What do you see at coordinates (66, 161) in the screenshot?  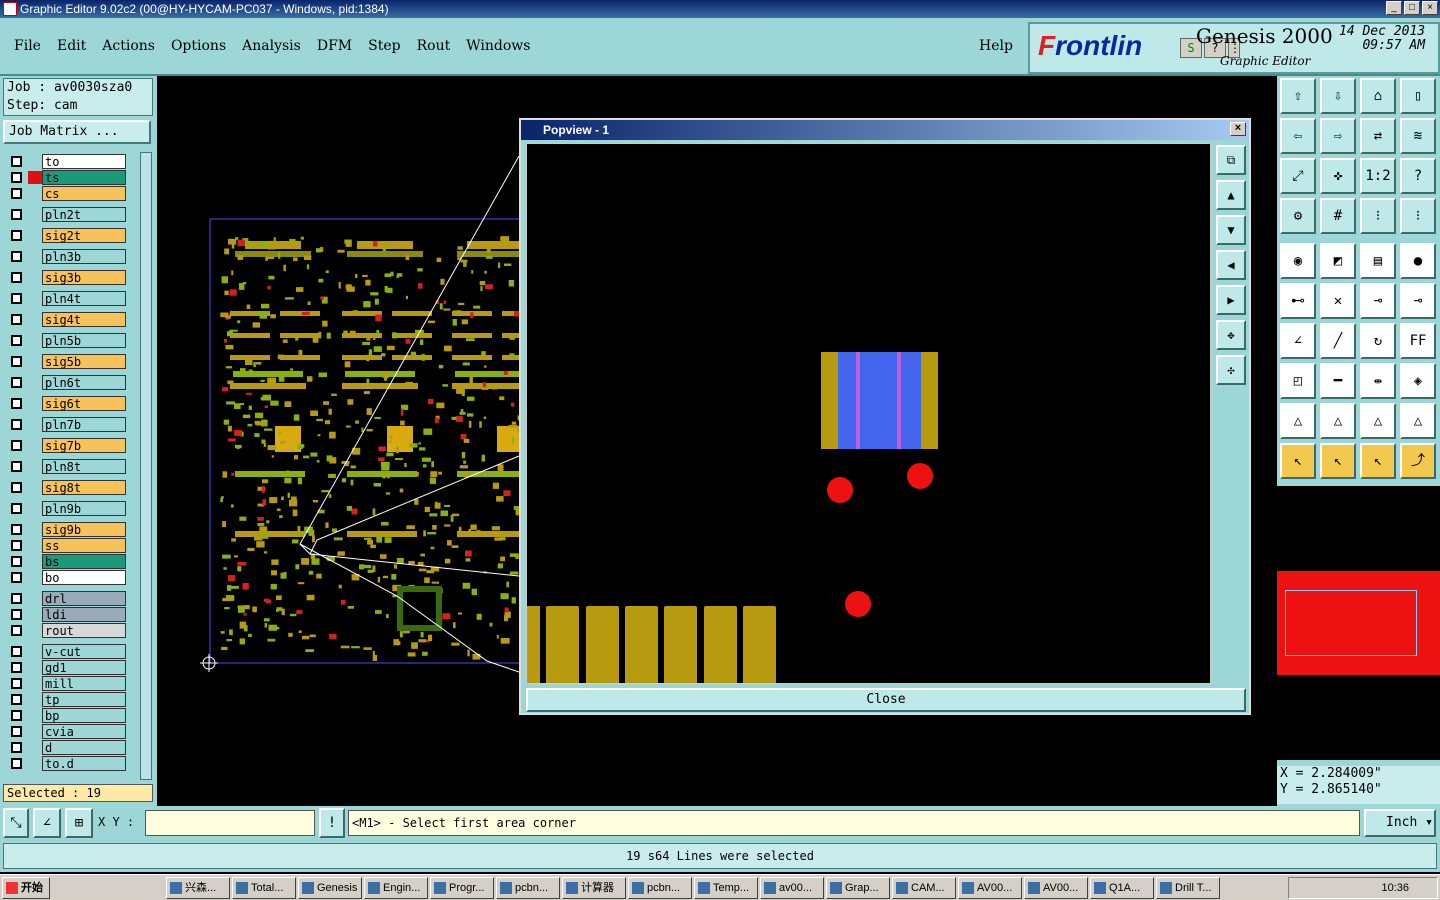 I see `layer-row-to: to` at bounding box center [66, 161].